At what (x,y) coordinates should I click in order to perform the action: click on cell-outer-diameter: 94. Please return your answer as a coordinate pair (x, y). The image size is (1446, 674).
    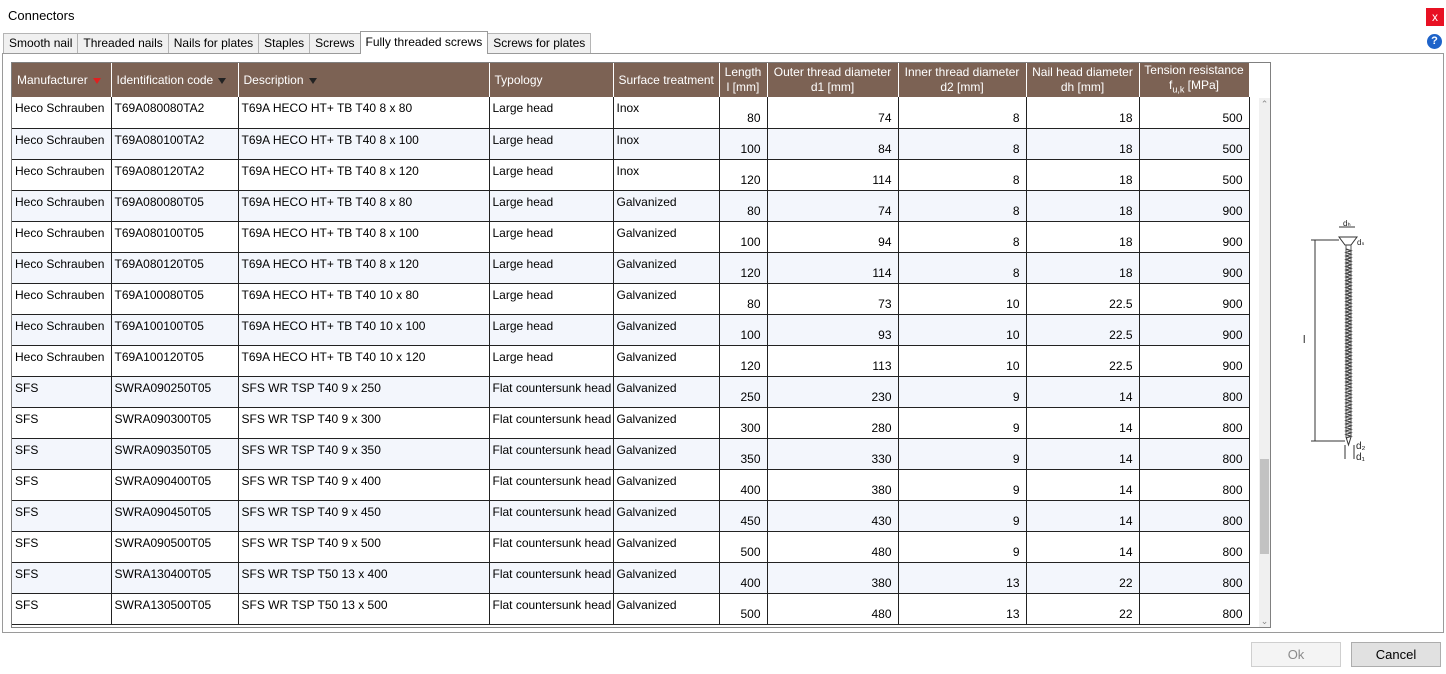
    Looking at the image, I should click on (833, 237).